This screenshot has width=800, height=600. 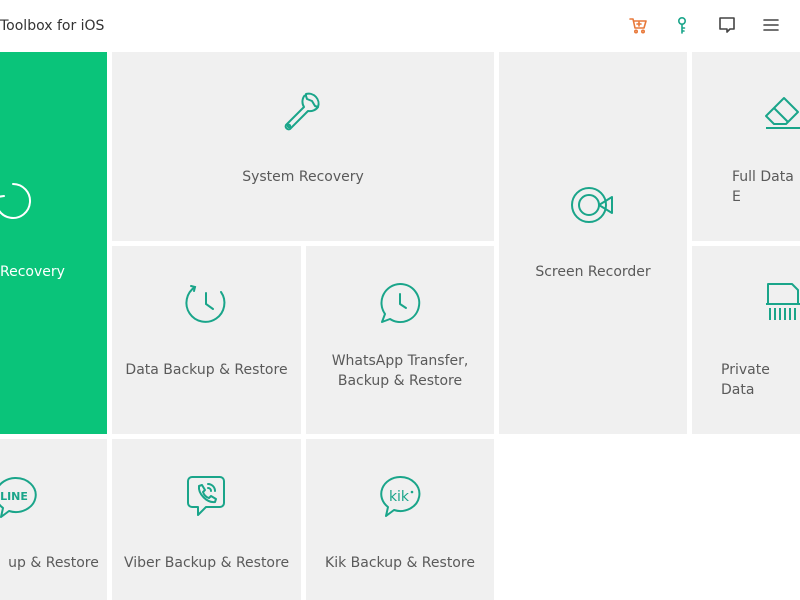 What do you see at coordinates (783, 301) in the screenshot?
I see `shredder-icon` at bounding box center [783, 301].